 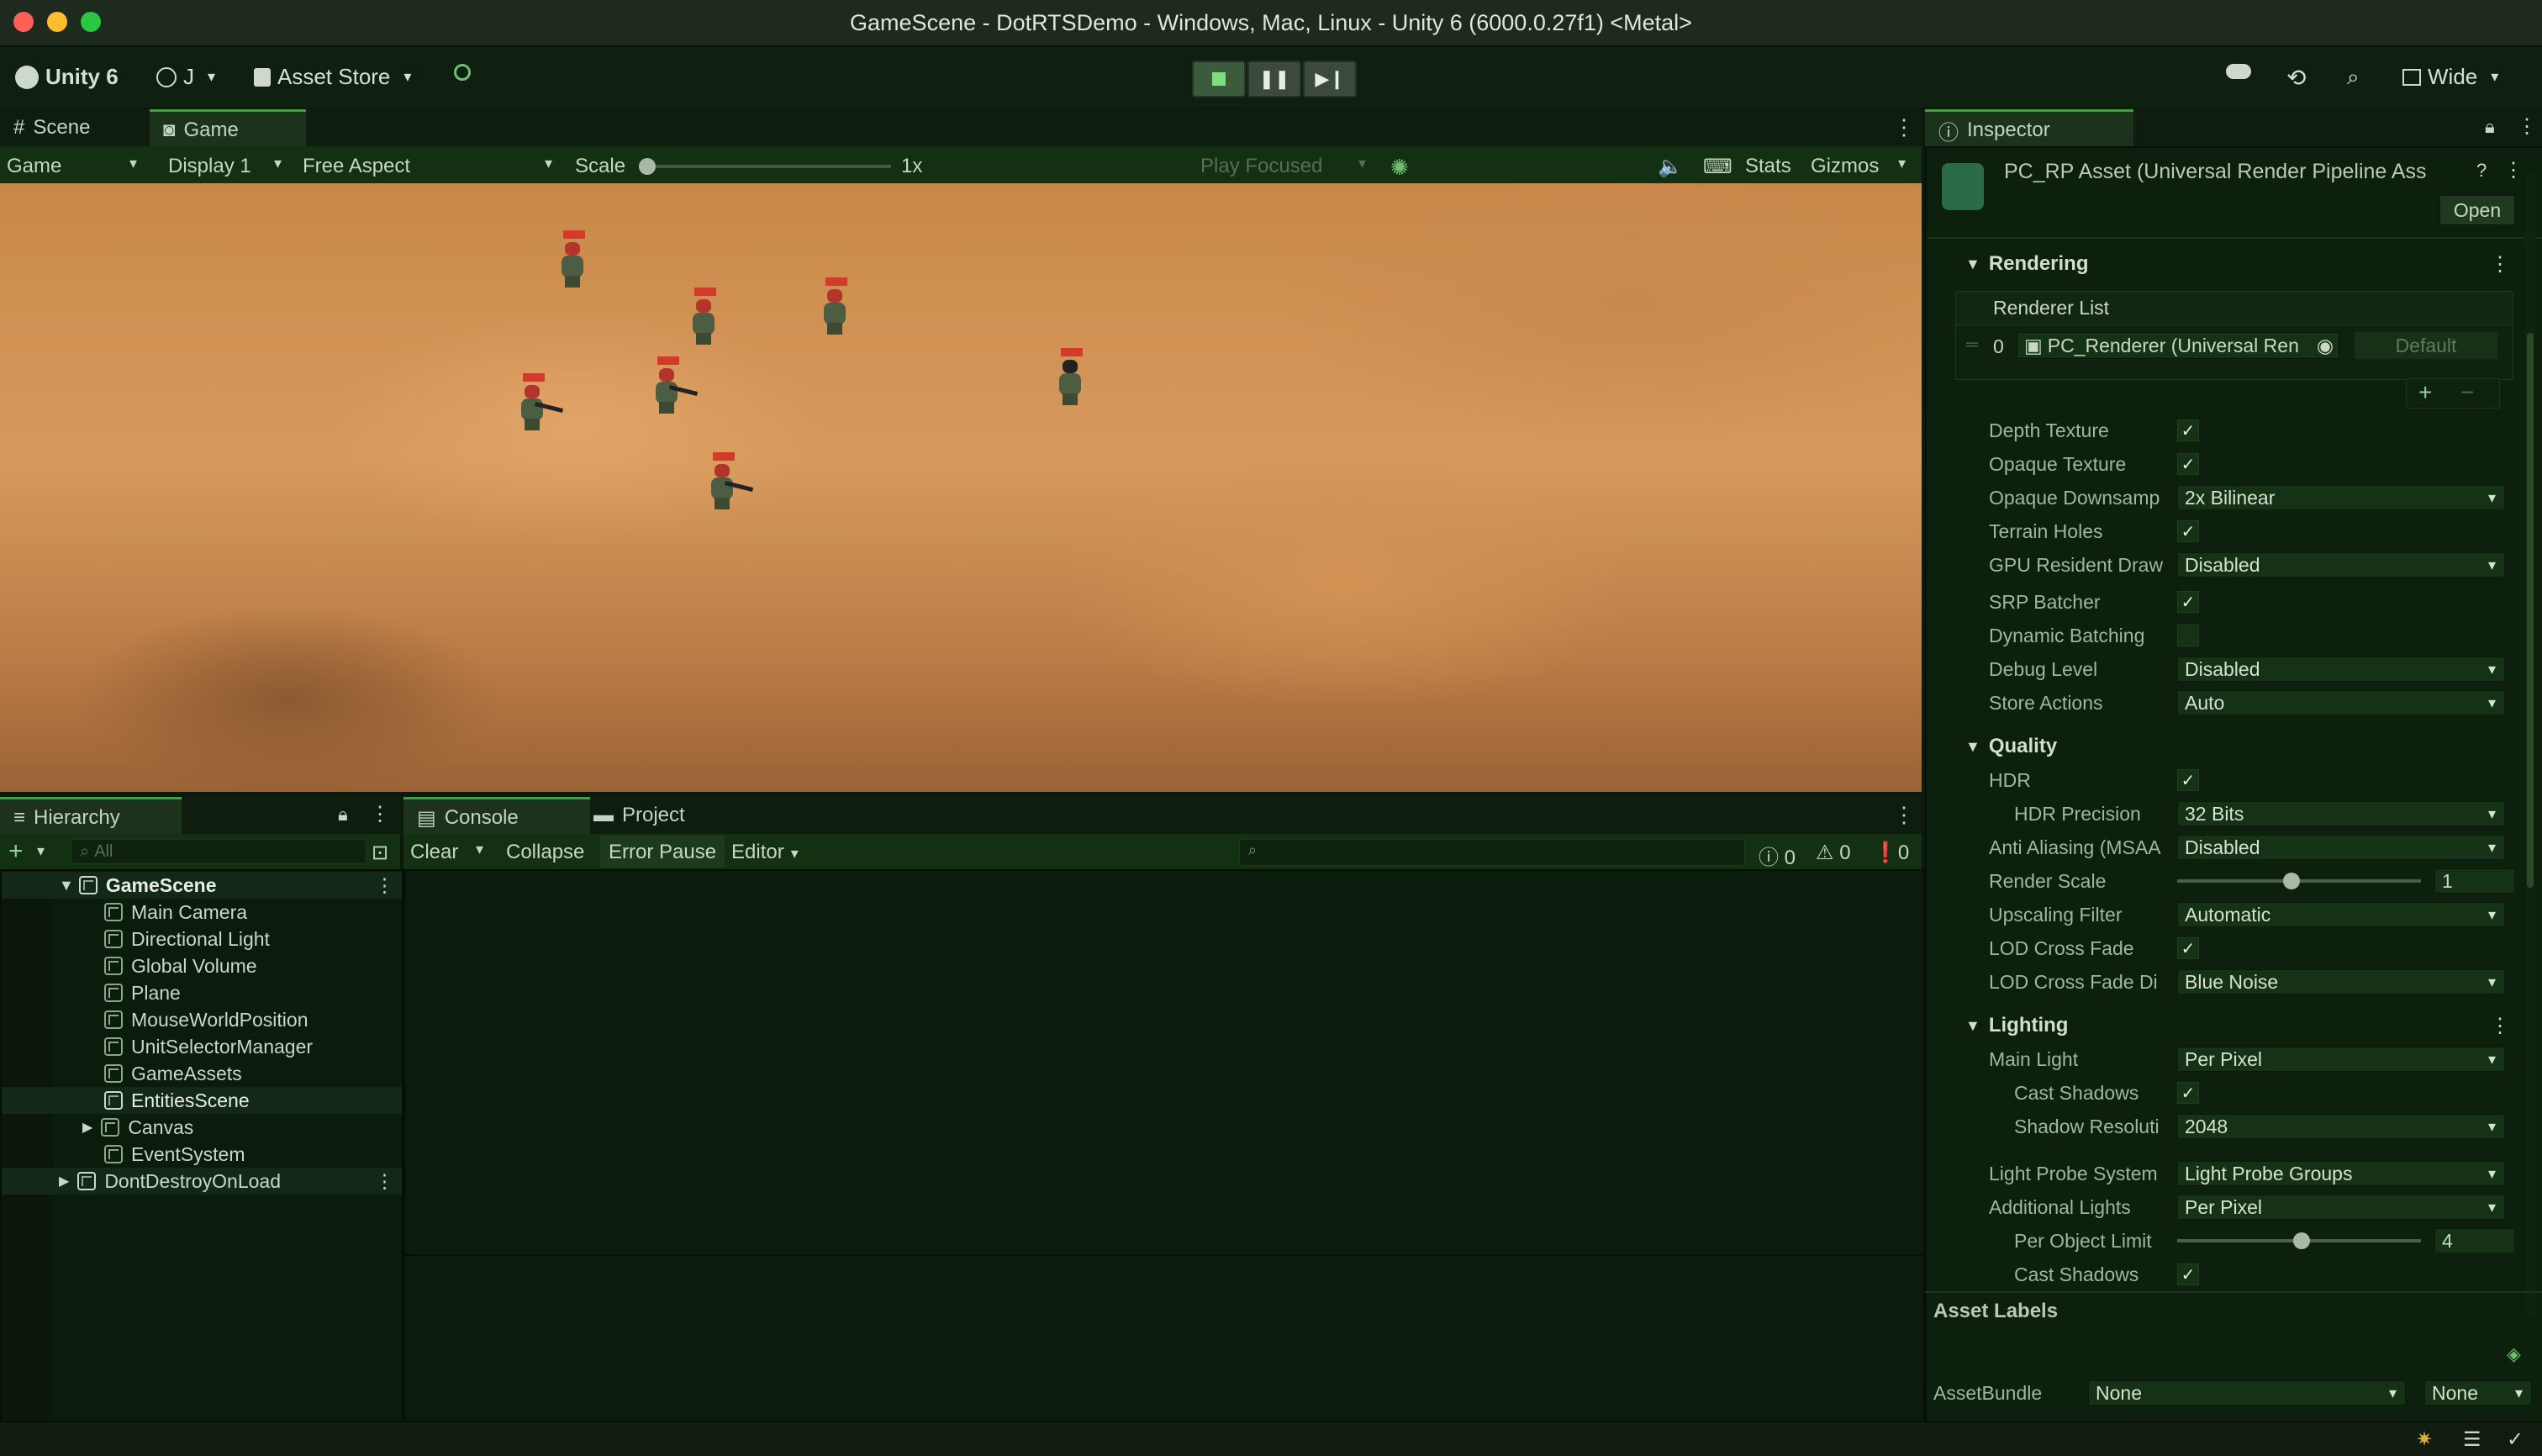 What do you see at coordinates (765, 852) in the screenshot?
I see `editor-dropdown: Editor` at bounding box center [765, 852].